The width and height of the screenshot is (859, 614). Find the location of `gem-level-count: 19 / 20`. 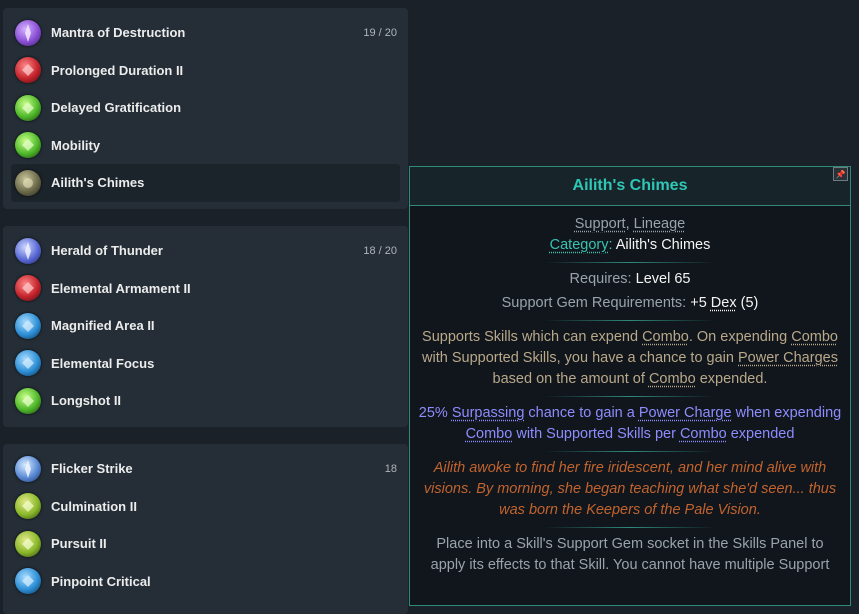

gem-level-count: 19 / 20 is located at coordinates (380, 32).